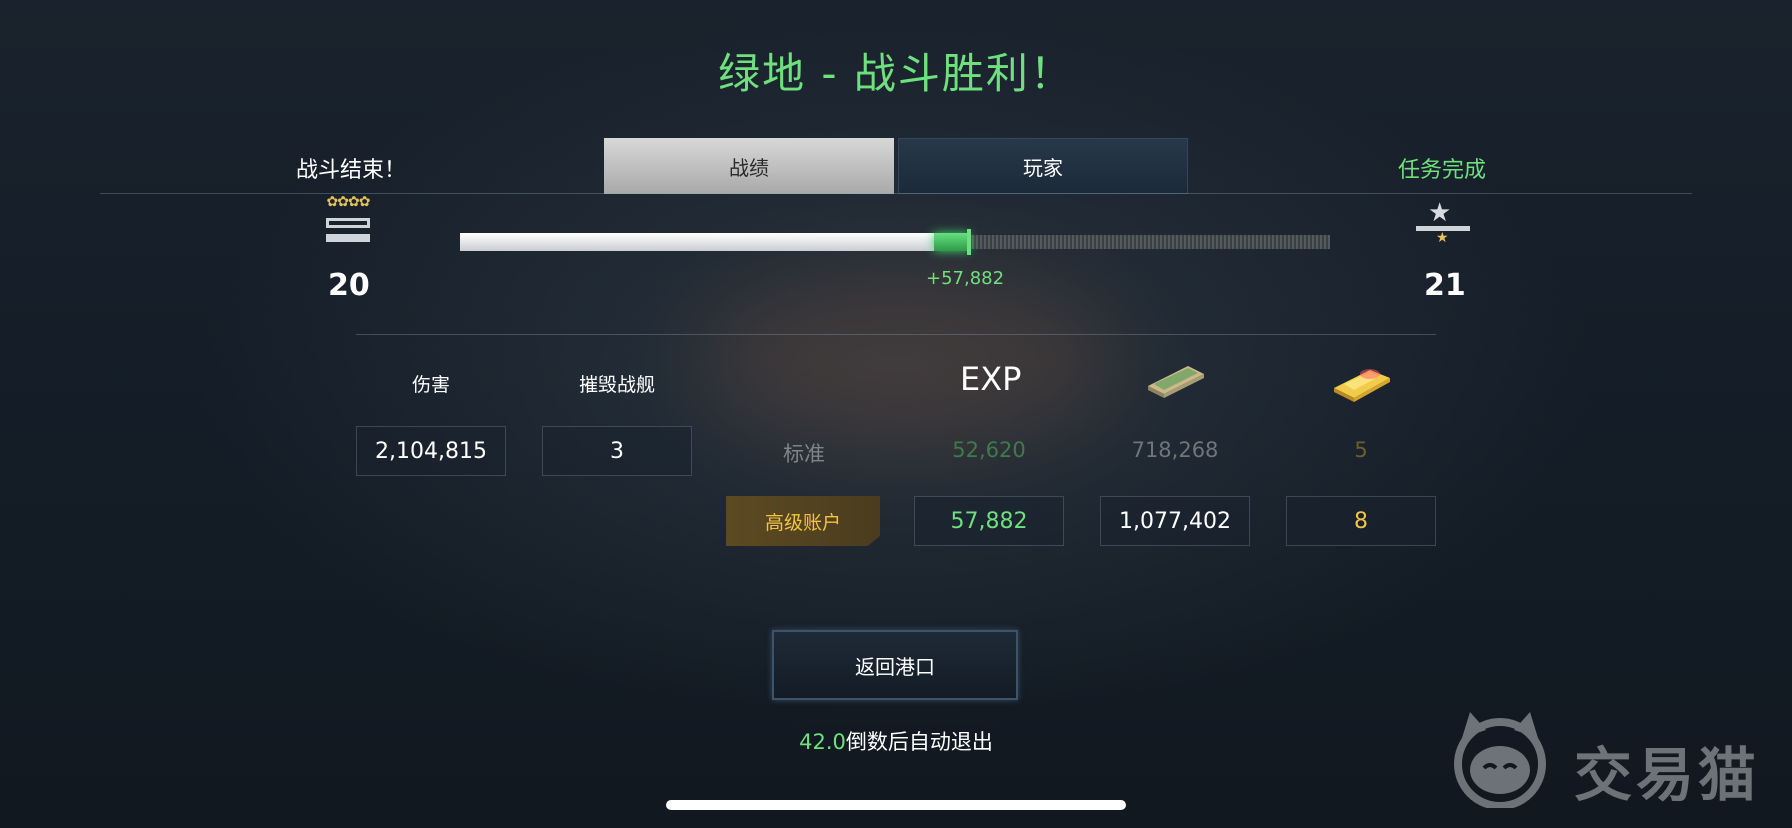  What do you see at coordinates (617, 451) in the screenshot?
I see `kills-value: 3` at bounding box center [617, 451].